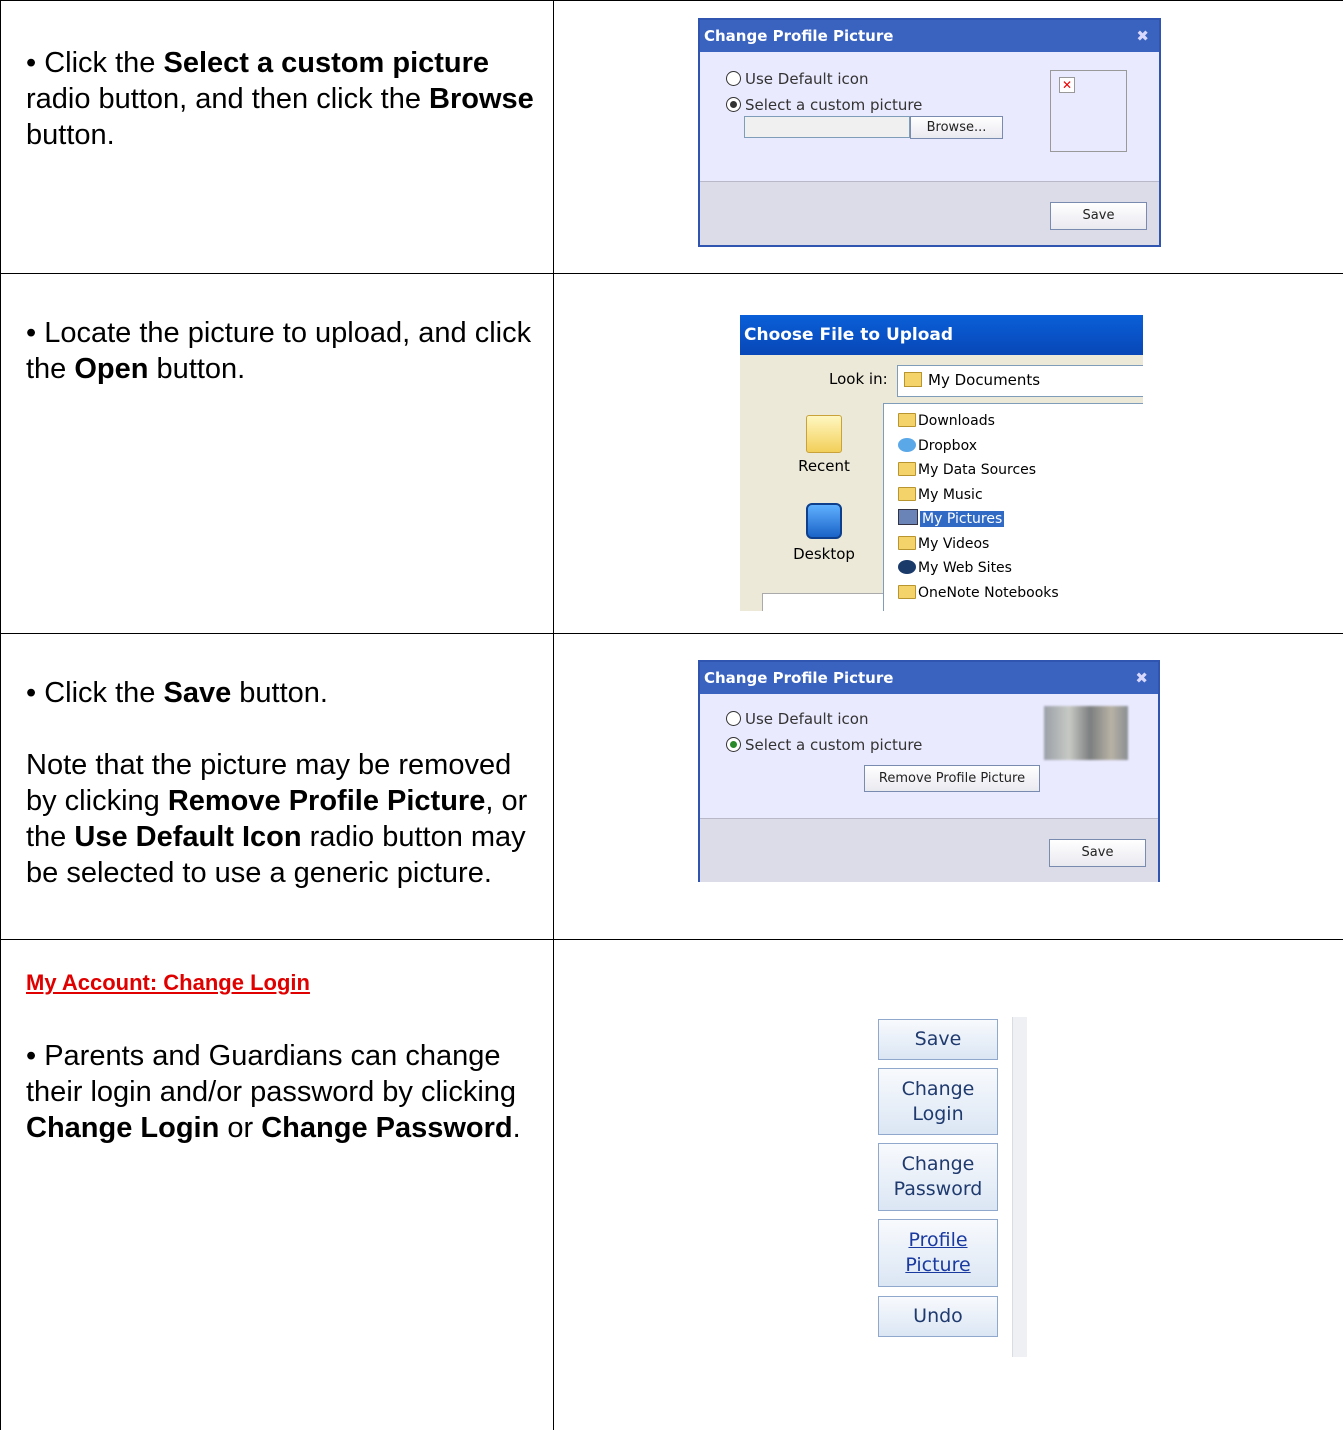 This screenshot has width=1343, height=1430. What do you see at coordinates (938, 1177) in the screenshot?
I see `change-password-button: Change Password` at bounding box center [938, 1177].